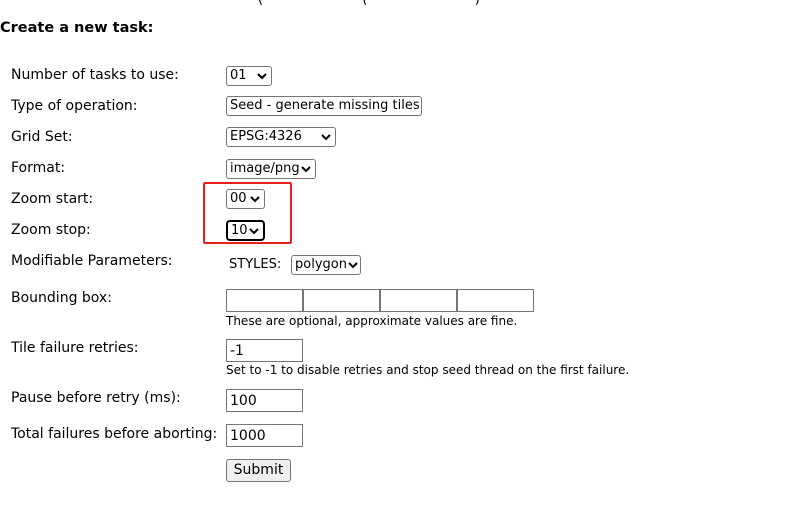 This screenshot has height=506, width=806. What do you see at coordinates (264, 300) in the screenshot?
I see `bbox-minx-input` at bounding box center [264, 300].